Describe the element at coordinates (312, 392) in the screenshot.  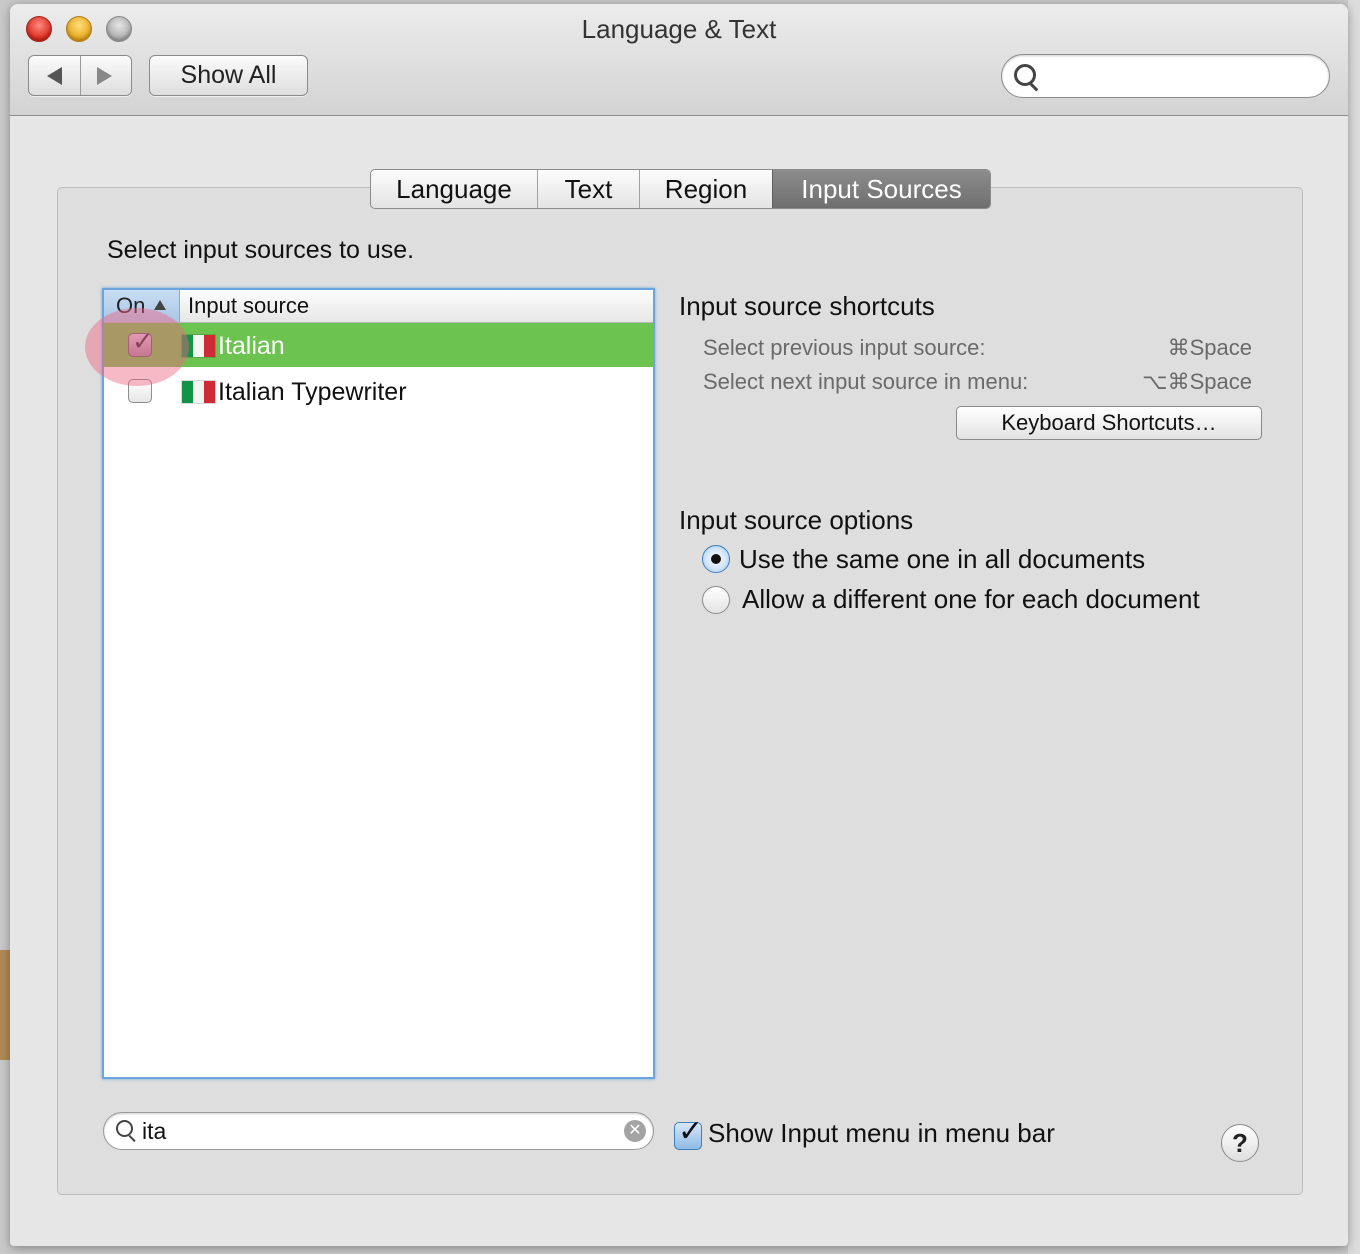
I see `row-label: Italian Typewriter` at that location.